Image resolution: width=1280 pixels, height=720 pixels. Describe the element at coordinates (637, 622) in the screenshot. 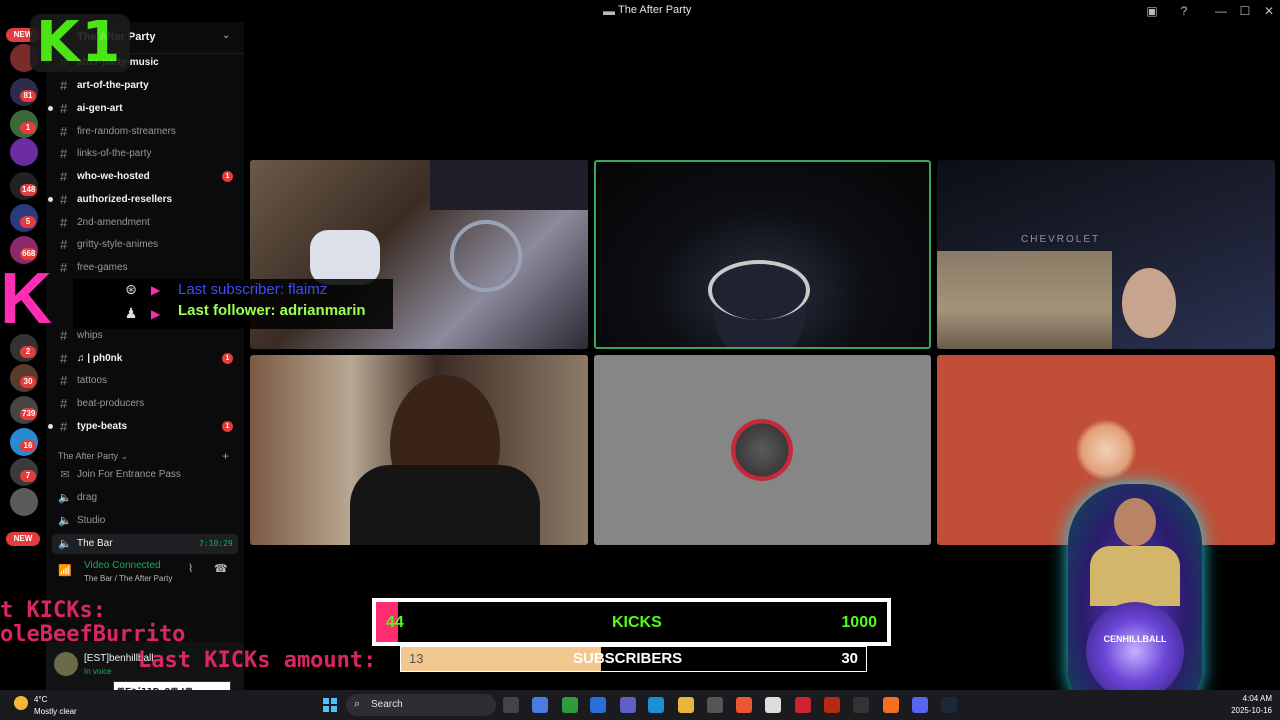

I see `kicks-label: KICKS` at that location.